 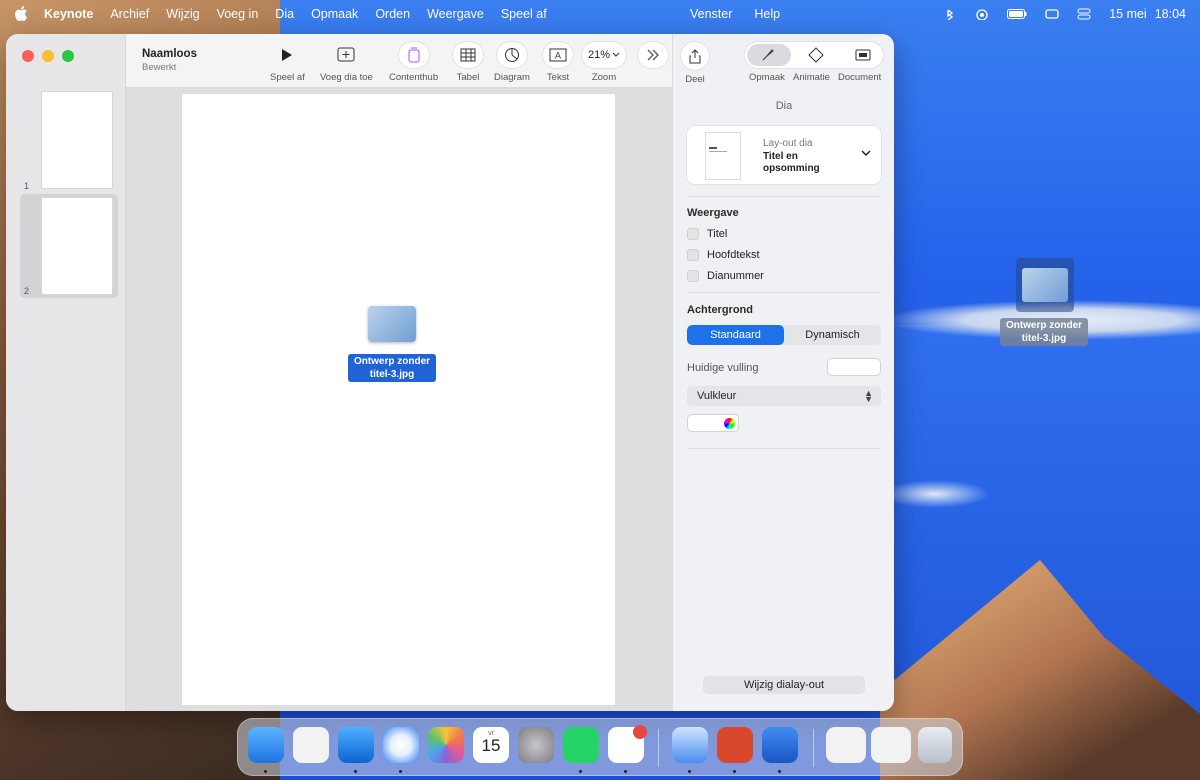 I want to click on powerpoint-icon, so click(x=735, y=745).